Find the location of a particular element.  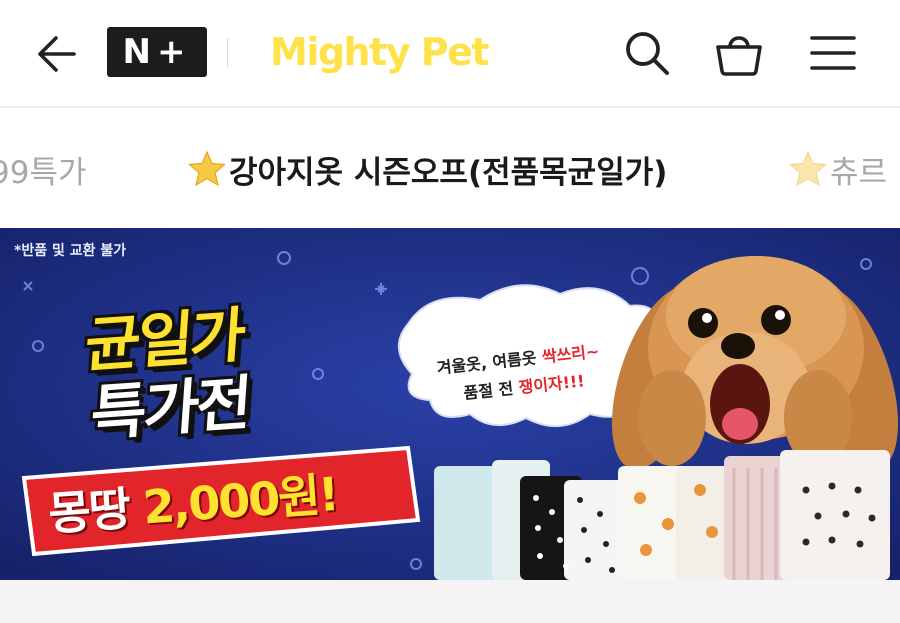

category-tab-label: 츄르 is located at coordinates (859, 172).